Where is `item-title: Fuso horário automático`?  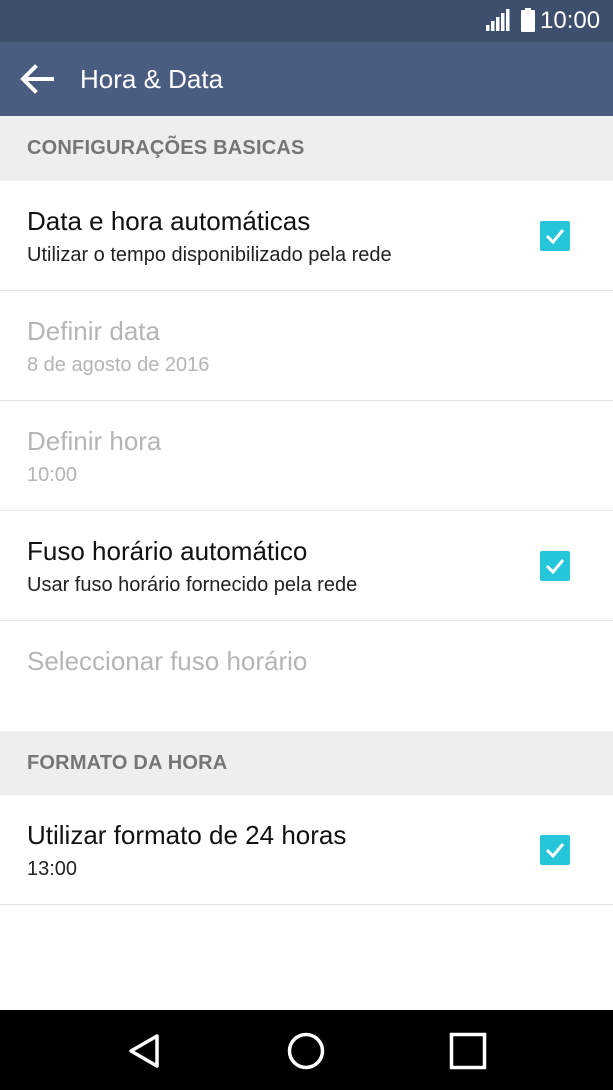 item-title: Fuso horário automático is located at coordinates (167, 551).